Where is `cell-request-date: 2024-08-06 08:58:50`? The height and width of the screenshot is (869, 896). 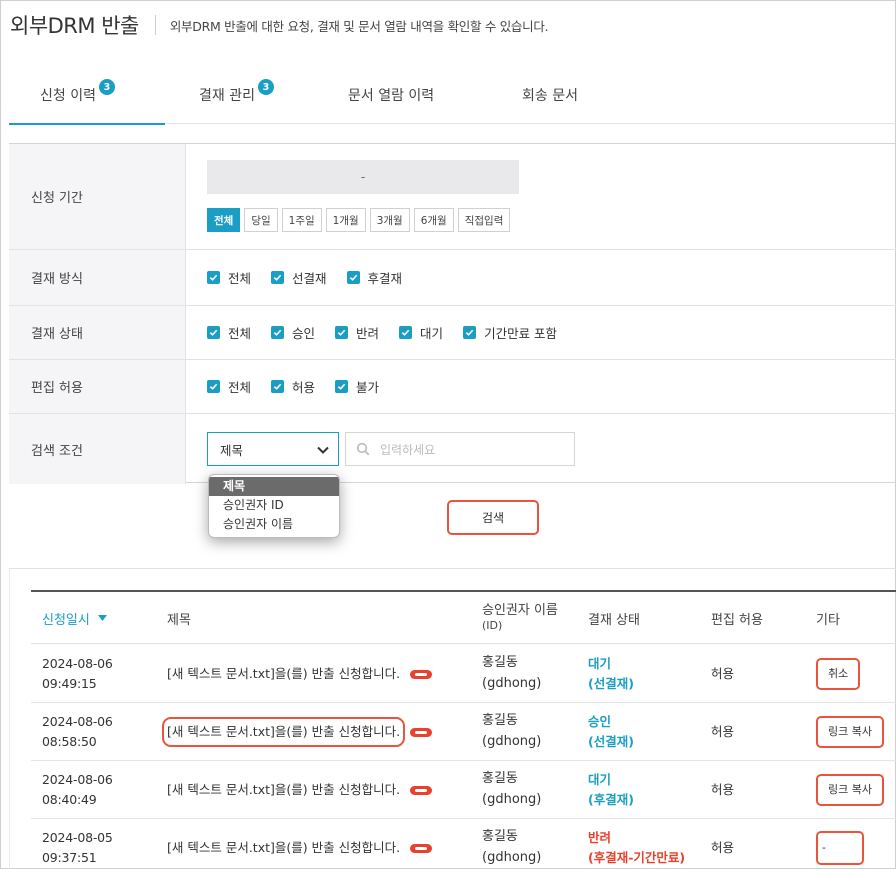 cell-request-date: 2024-08-06 08:58:50 is located at coordinates (77, 731).